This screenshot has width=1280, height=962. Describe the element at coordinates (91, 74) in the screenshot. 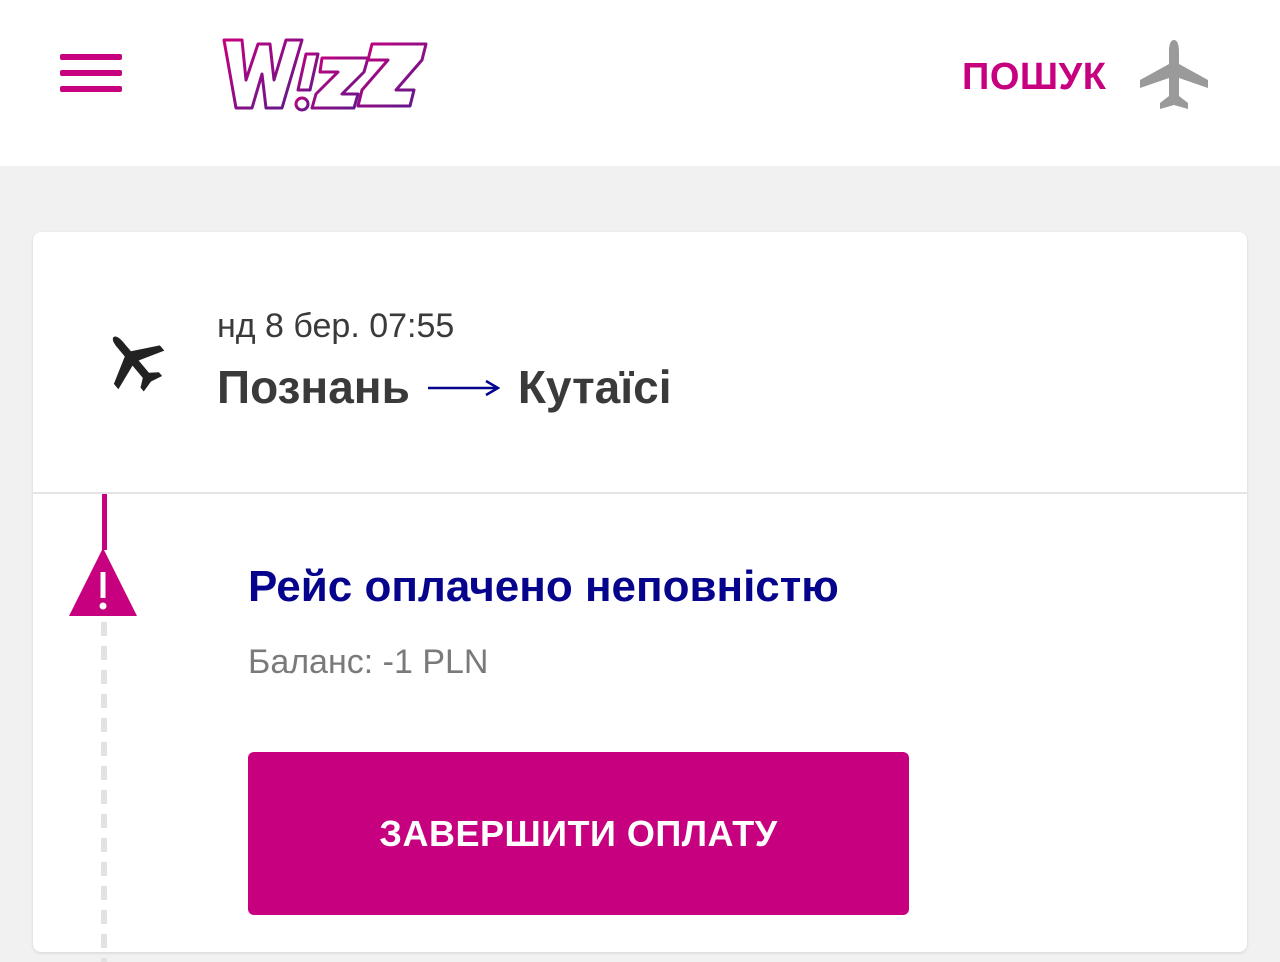

I see `hamburger-menu-icon` at that location.